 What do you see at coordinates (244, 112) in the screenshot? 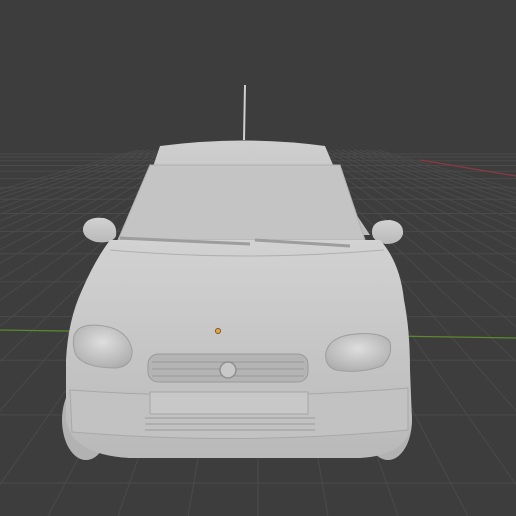
I see `antenna` at bounding box center [244, 112].